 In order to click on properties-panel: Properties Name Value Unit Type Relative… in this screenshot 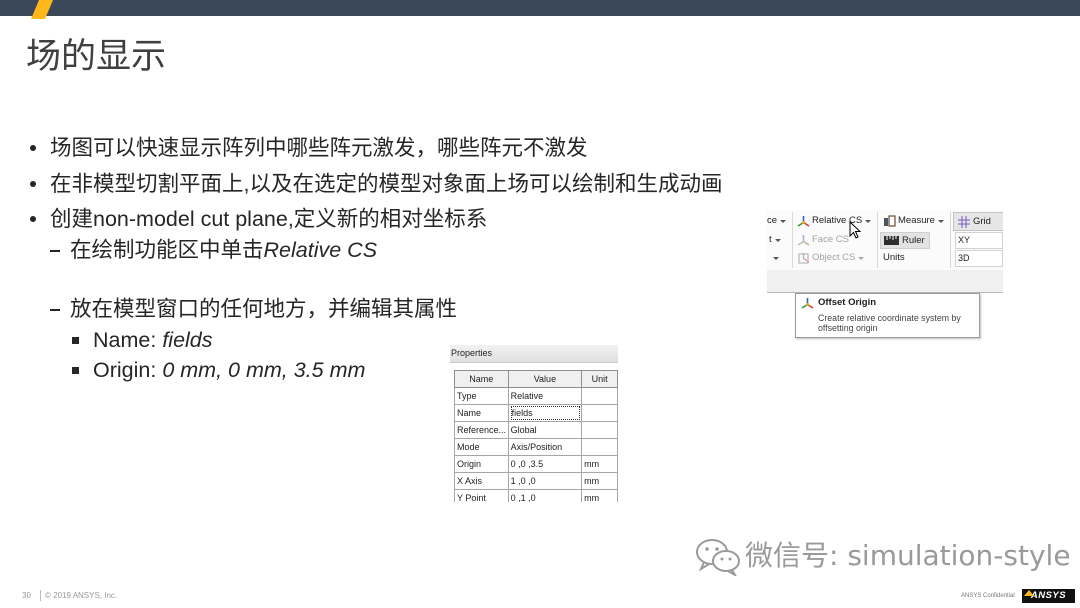, I will do `click(534, 423)`.